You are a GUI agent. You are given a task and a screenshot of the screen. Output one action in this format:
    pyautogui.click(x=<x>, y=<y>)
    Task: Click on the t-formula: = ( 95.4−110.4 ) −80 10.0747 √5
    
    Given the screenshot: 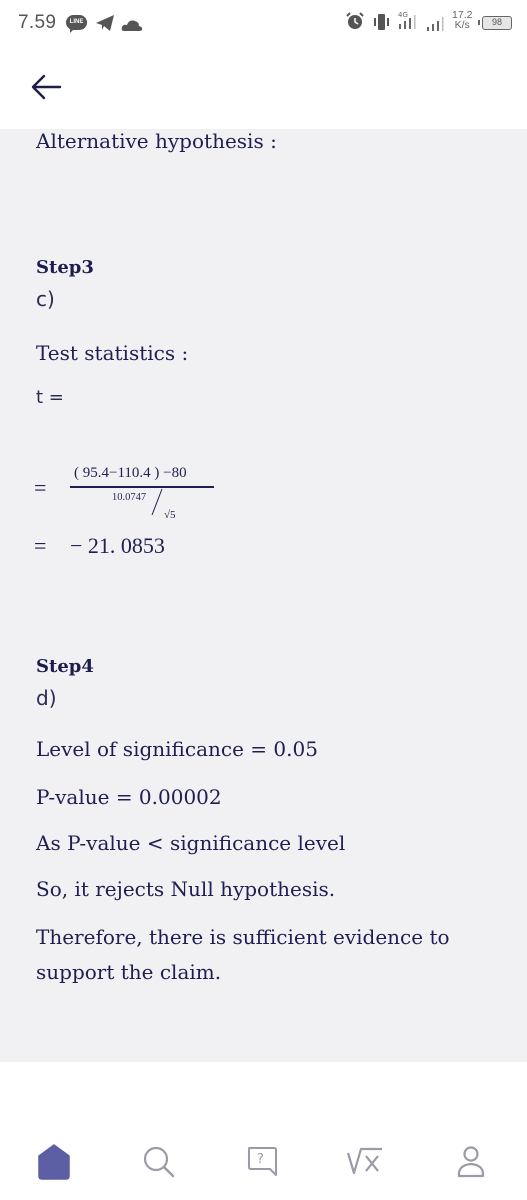 What is the action you would take?
    pyautogui.click(x=134, y=500)
    